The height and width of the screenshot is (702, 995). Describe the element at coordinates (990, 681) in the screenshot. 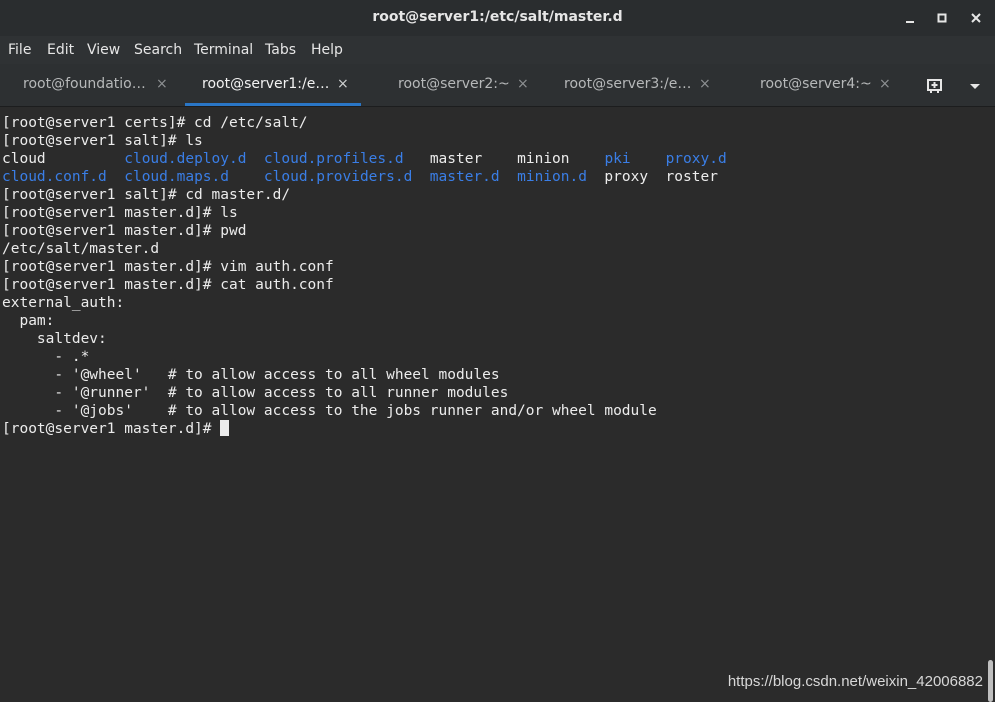

I see `scrollbar-thumb` at that location.